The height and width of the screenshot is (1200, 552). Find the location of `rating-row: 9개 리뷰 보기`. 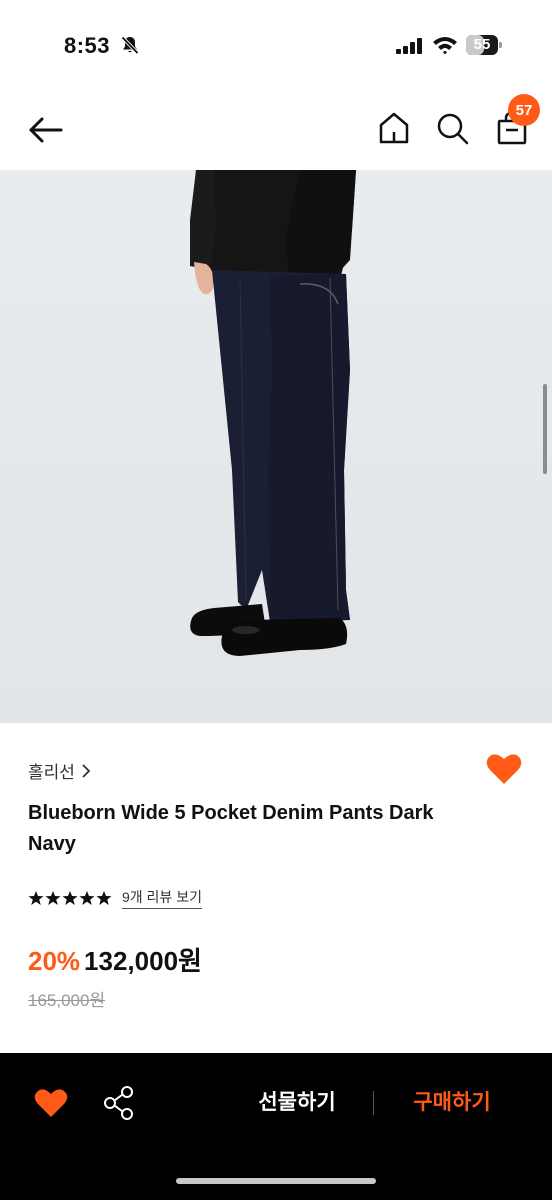

rating-row: 9개 리뷰 보기 is located at coordinates (115, 898).